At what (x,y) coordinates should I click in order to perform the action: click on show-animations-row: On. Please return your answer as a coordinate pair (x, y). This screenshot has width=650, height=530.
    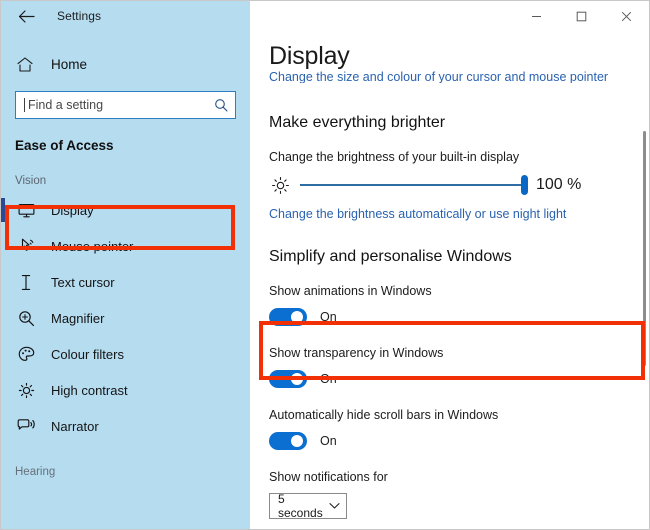
    Looking at the image, I should click on (459, 317).